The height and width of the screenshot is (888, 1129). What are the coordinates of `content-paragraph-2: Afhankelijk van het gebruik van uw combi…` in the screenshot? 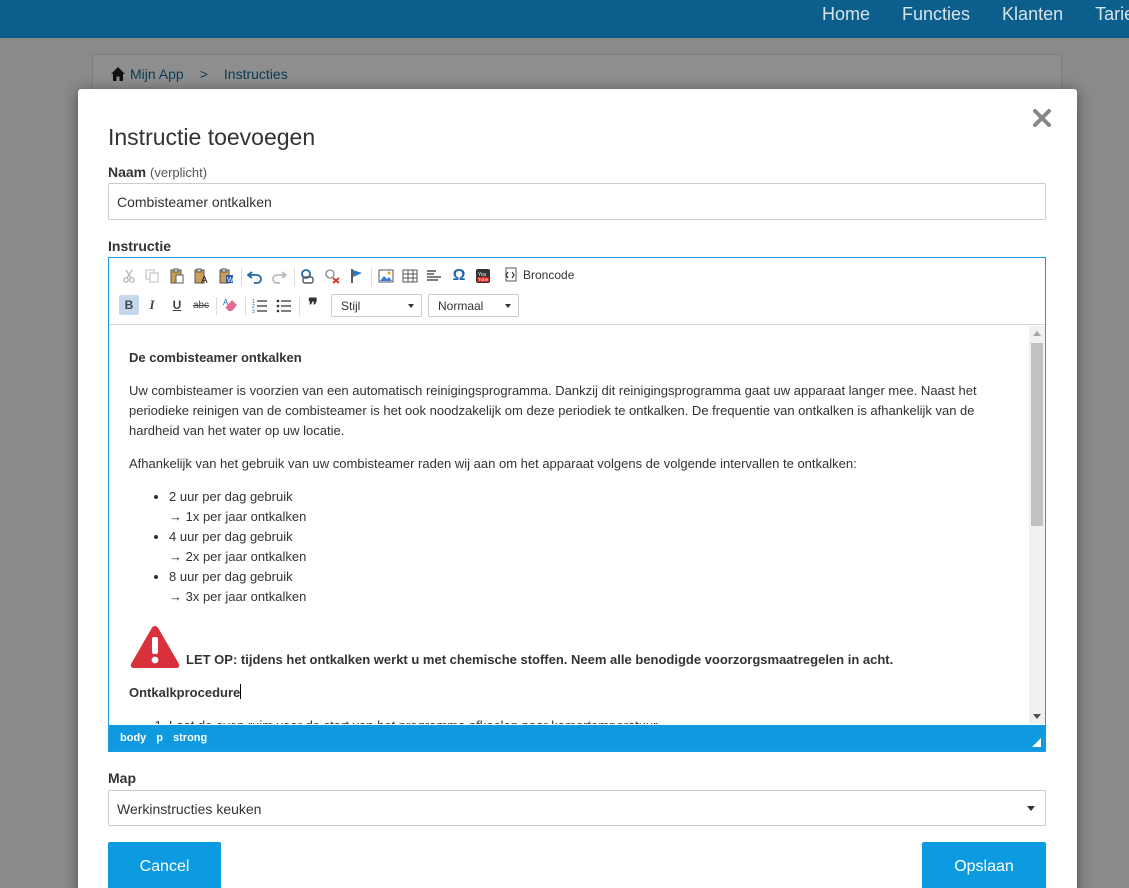 It's located at (493, 463).